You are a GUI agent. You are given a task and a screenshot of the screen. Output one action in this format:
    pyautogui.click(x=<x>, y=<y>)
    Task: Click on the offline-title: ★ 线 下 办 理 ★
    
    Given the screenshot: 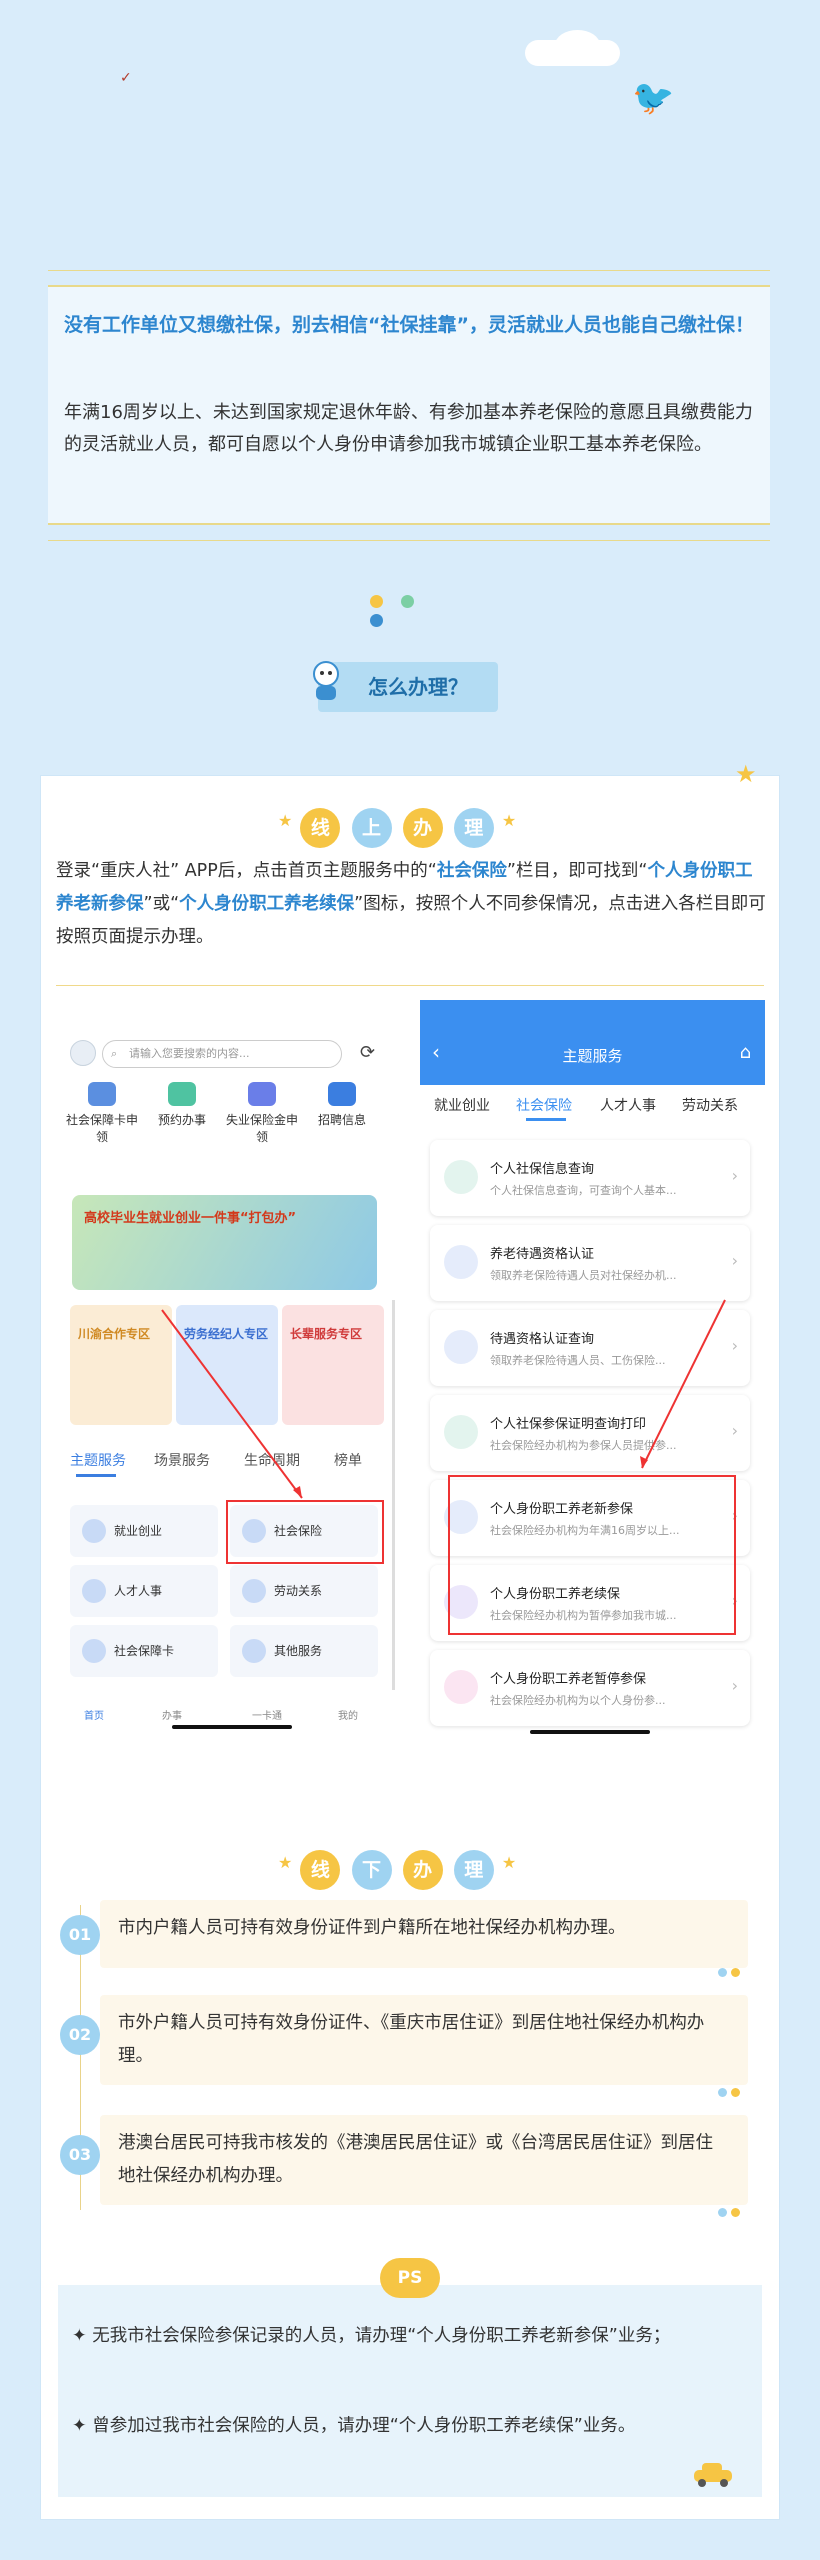 What is the action you would take?
    pyautogui.click(x=397, y=1872)
    